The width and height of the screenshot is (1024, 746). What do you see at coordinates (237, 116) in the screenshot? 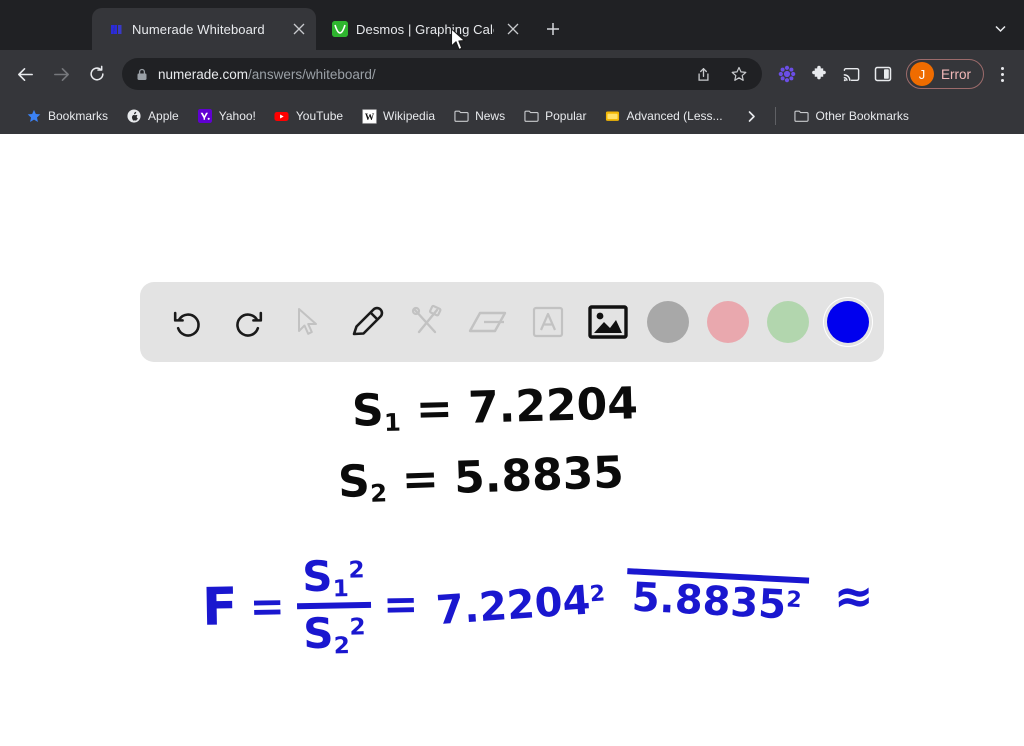
I see `bookmark-label: Yahoo!` at bounding box center [237, 116].